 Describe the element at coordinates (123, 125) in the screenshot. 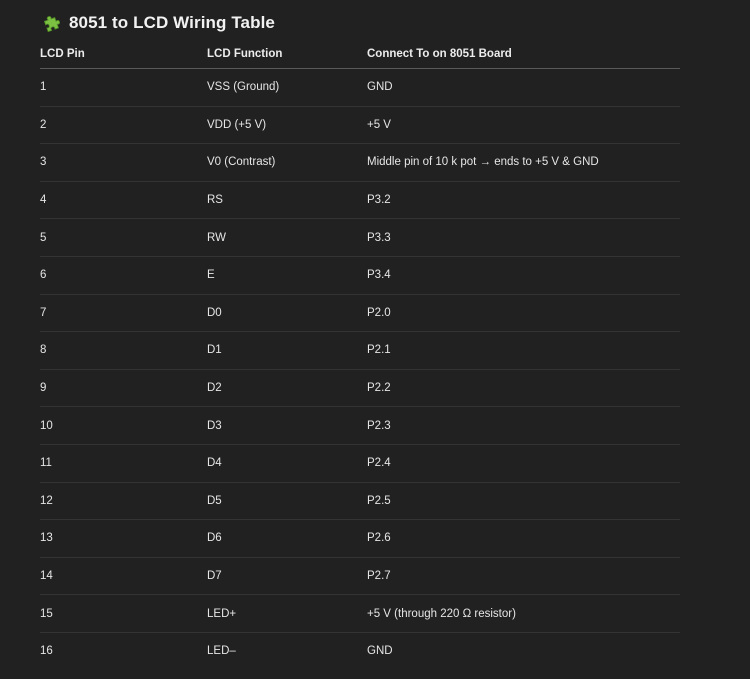

I see `cell-lcd-pin: 2` at that location.